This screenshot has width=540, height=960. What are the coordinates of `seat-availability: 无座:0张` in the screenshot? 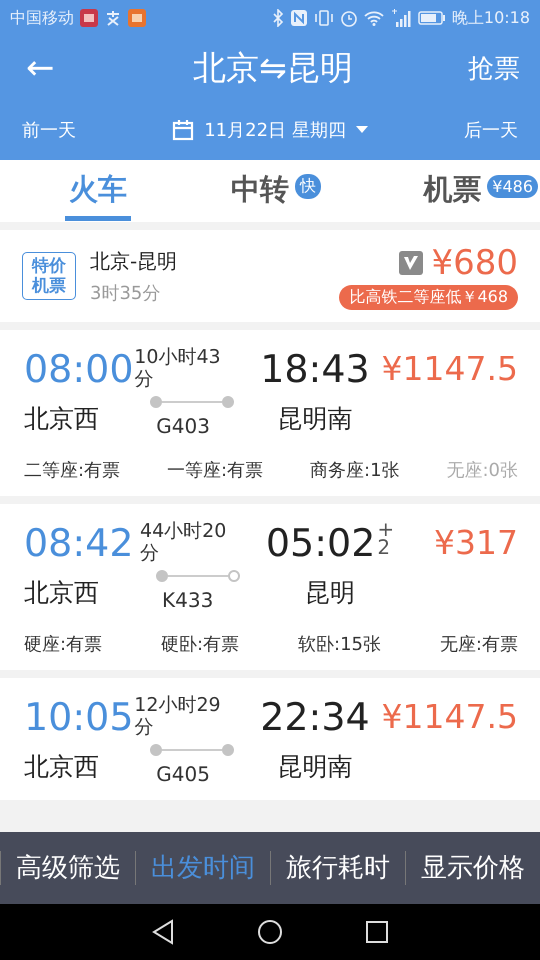 It's located at (482, 470).